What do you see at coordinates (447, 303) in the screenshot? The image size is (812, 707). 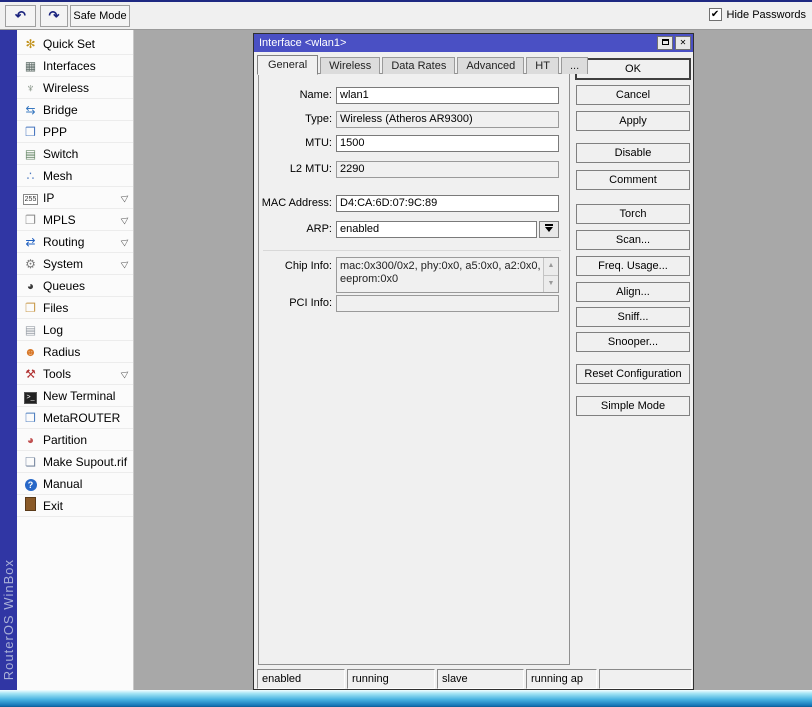 I see `pci-info-field` at bounding box center [447, 303].